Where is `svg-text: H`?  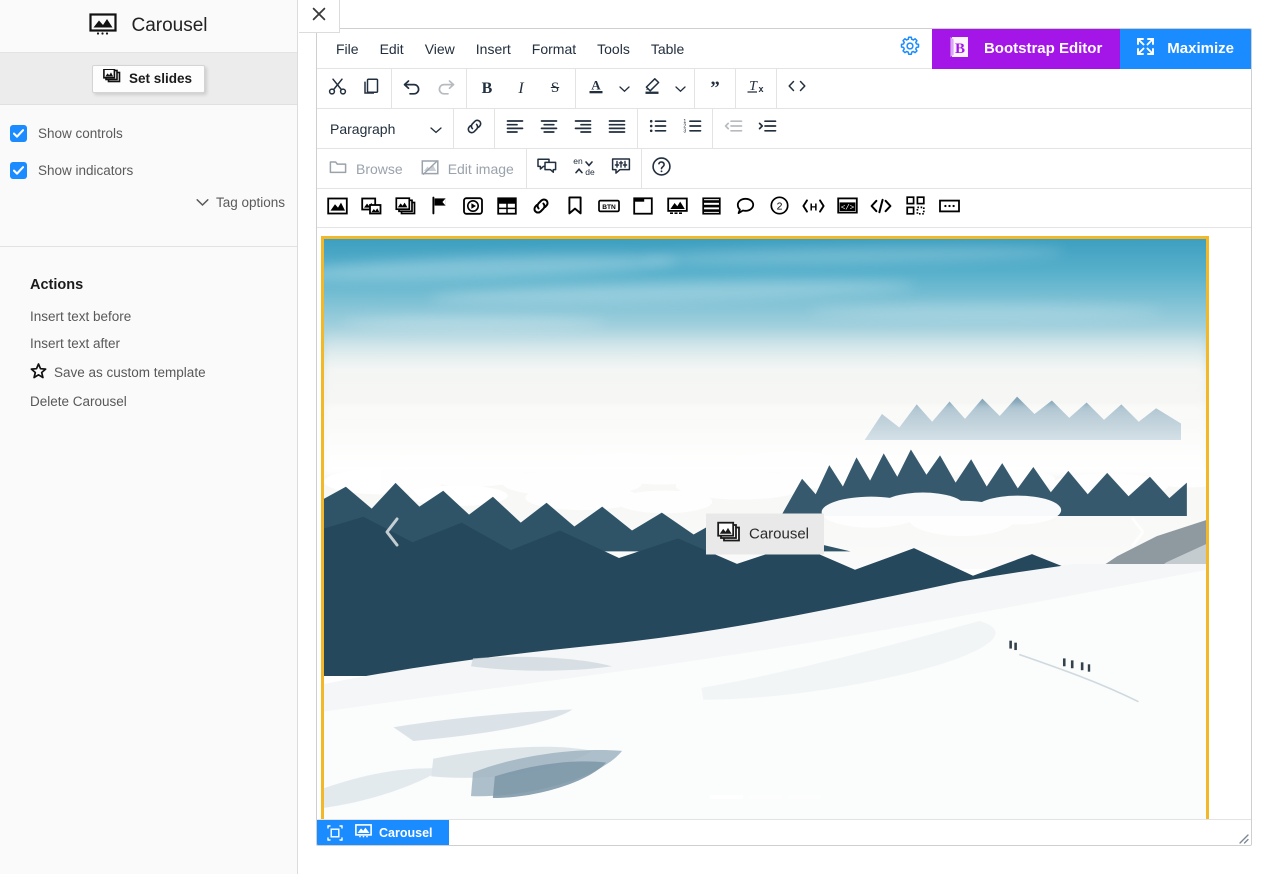
svg-text: H is located at coordinates (813, 207).